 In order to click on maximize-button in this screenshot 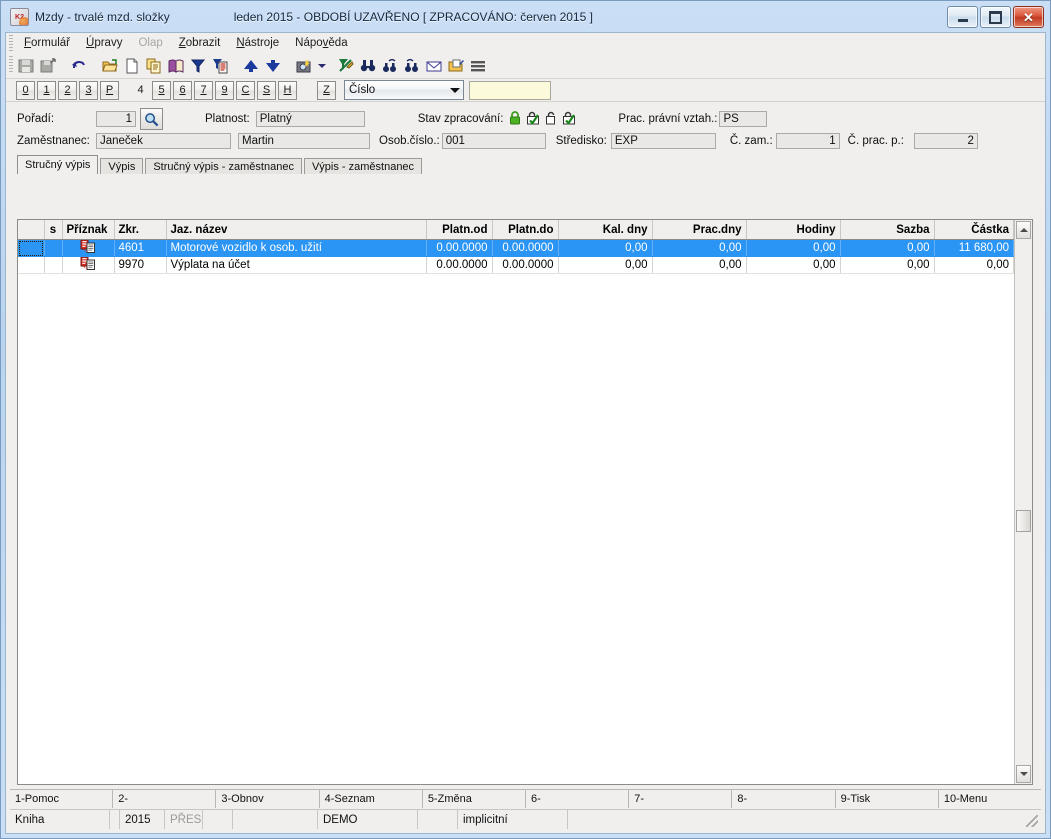, I will do `click(995, 17)`.